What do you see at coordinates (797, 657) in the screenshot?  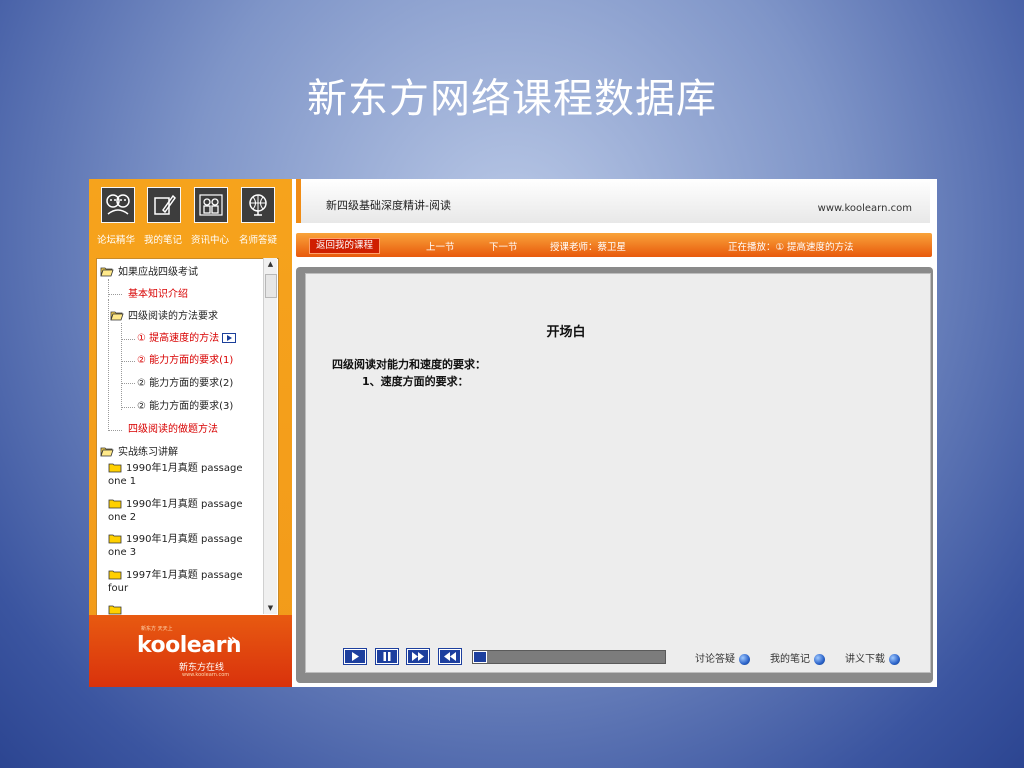 I see `my-notes-link: 我的笔记` at bounding box center [797, 657].